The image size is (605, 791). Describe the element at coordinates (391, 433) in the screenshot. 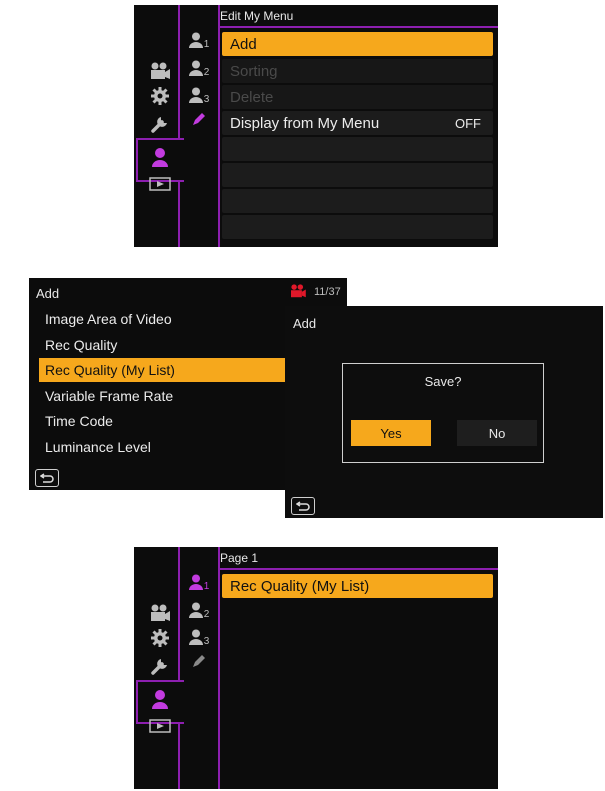

I see `yes-button: Yes` at that location.